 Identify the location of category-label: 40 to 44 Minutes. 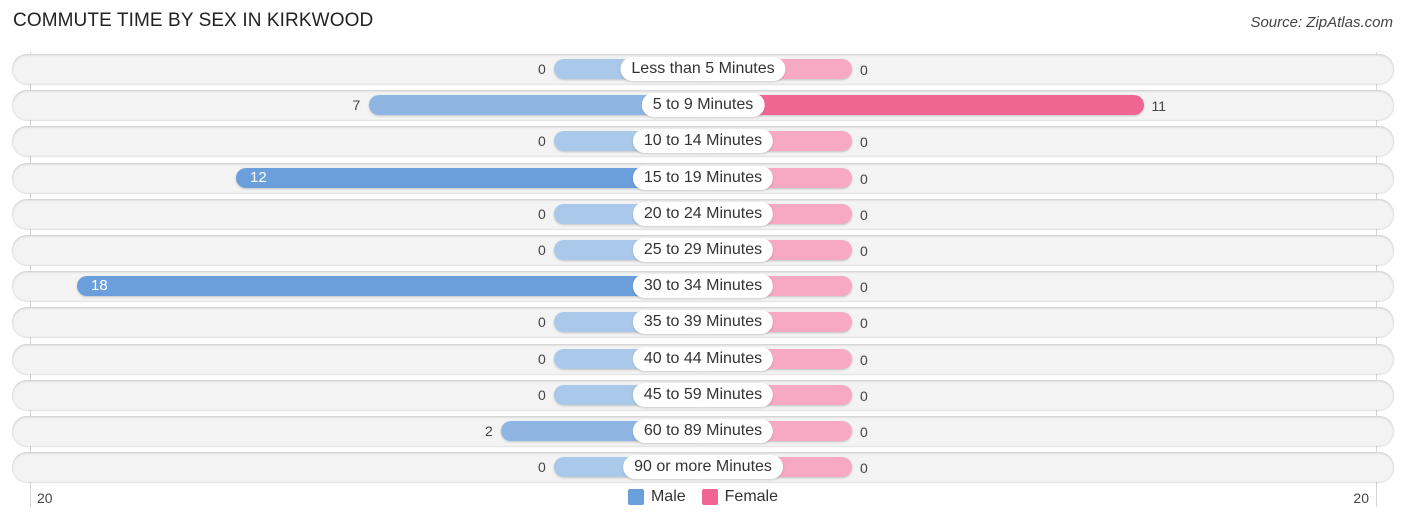
(703, 359).